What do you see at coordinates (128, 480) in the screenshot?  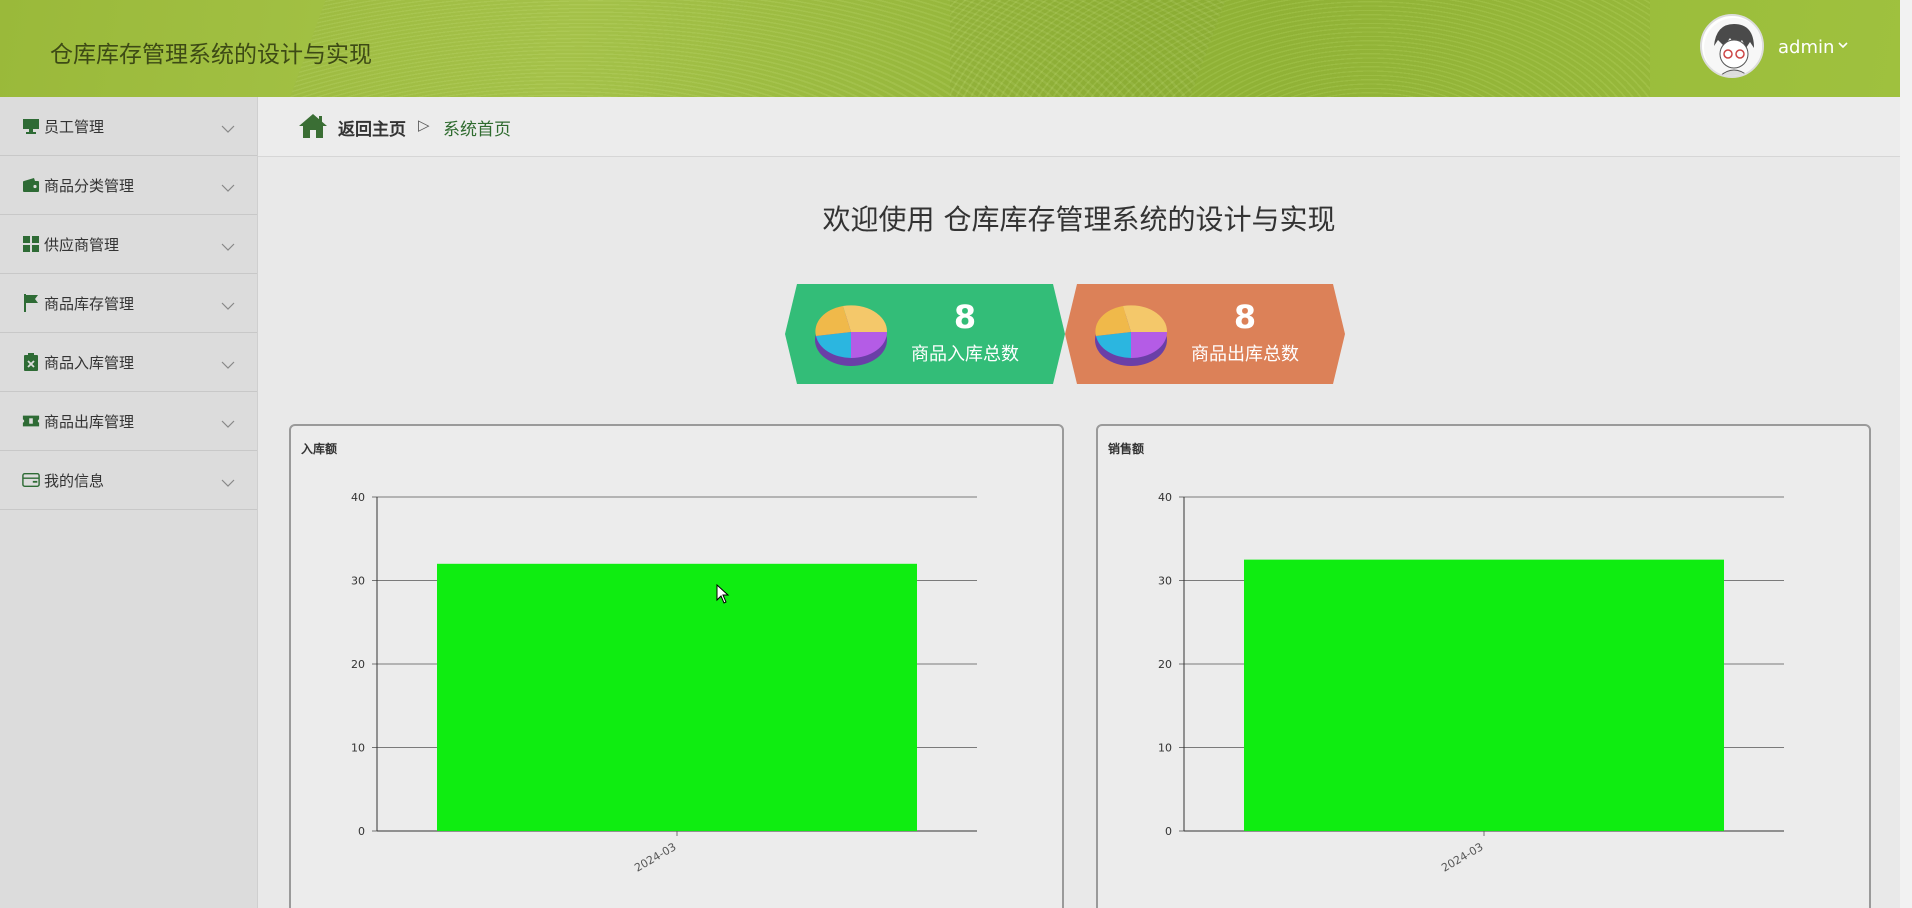 I see `sidebar-item-profile: 我的信息` at bounding box center [128, 480].